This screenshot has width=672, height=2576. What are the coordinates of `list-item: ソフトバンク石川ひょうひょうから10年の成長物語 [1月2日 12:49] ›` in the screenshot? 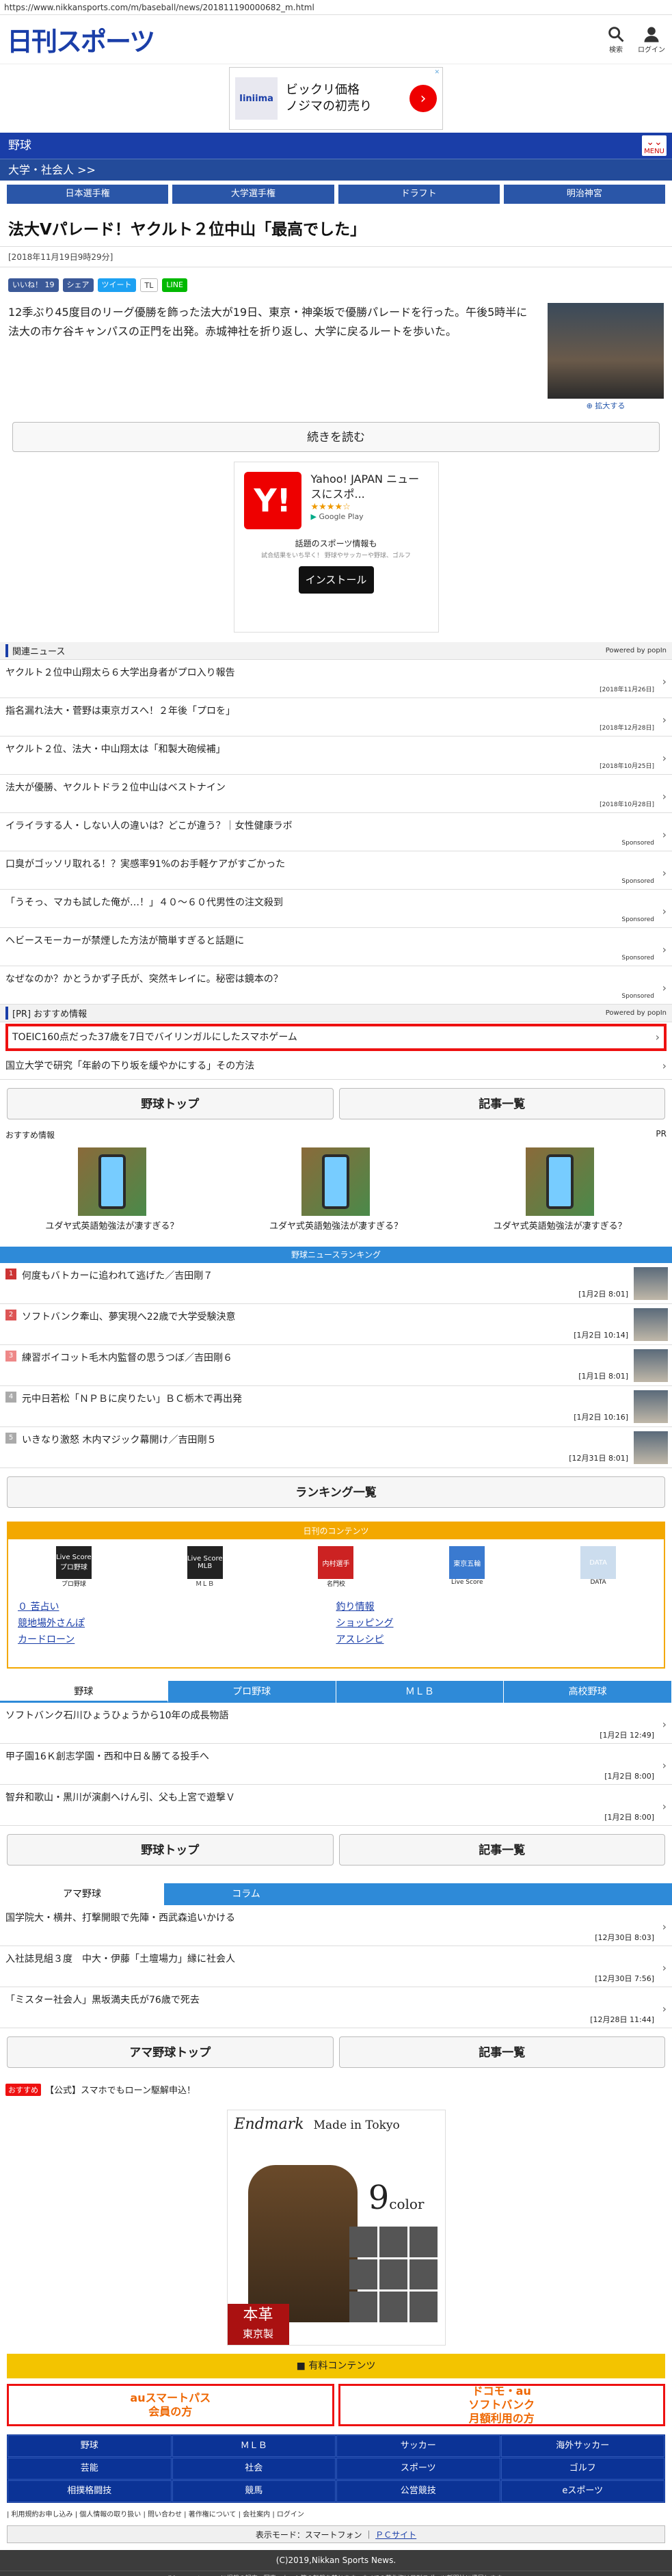 It's located at (336, 1723).